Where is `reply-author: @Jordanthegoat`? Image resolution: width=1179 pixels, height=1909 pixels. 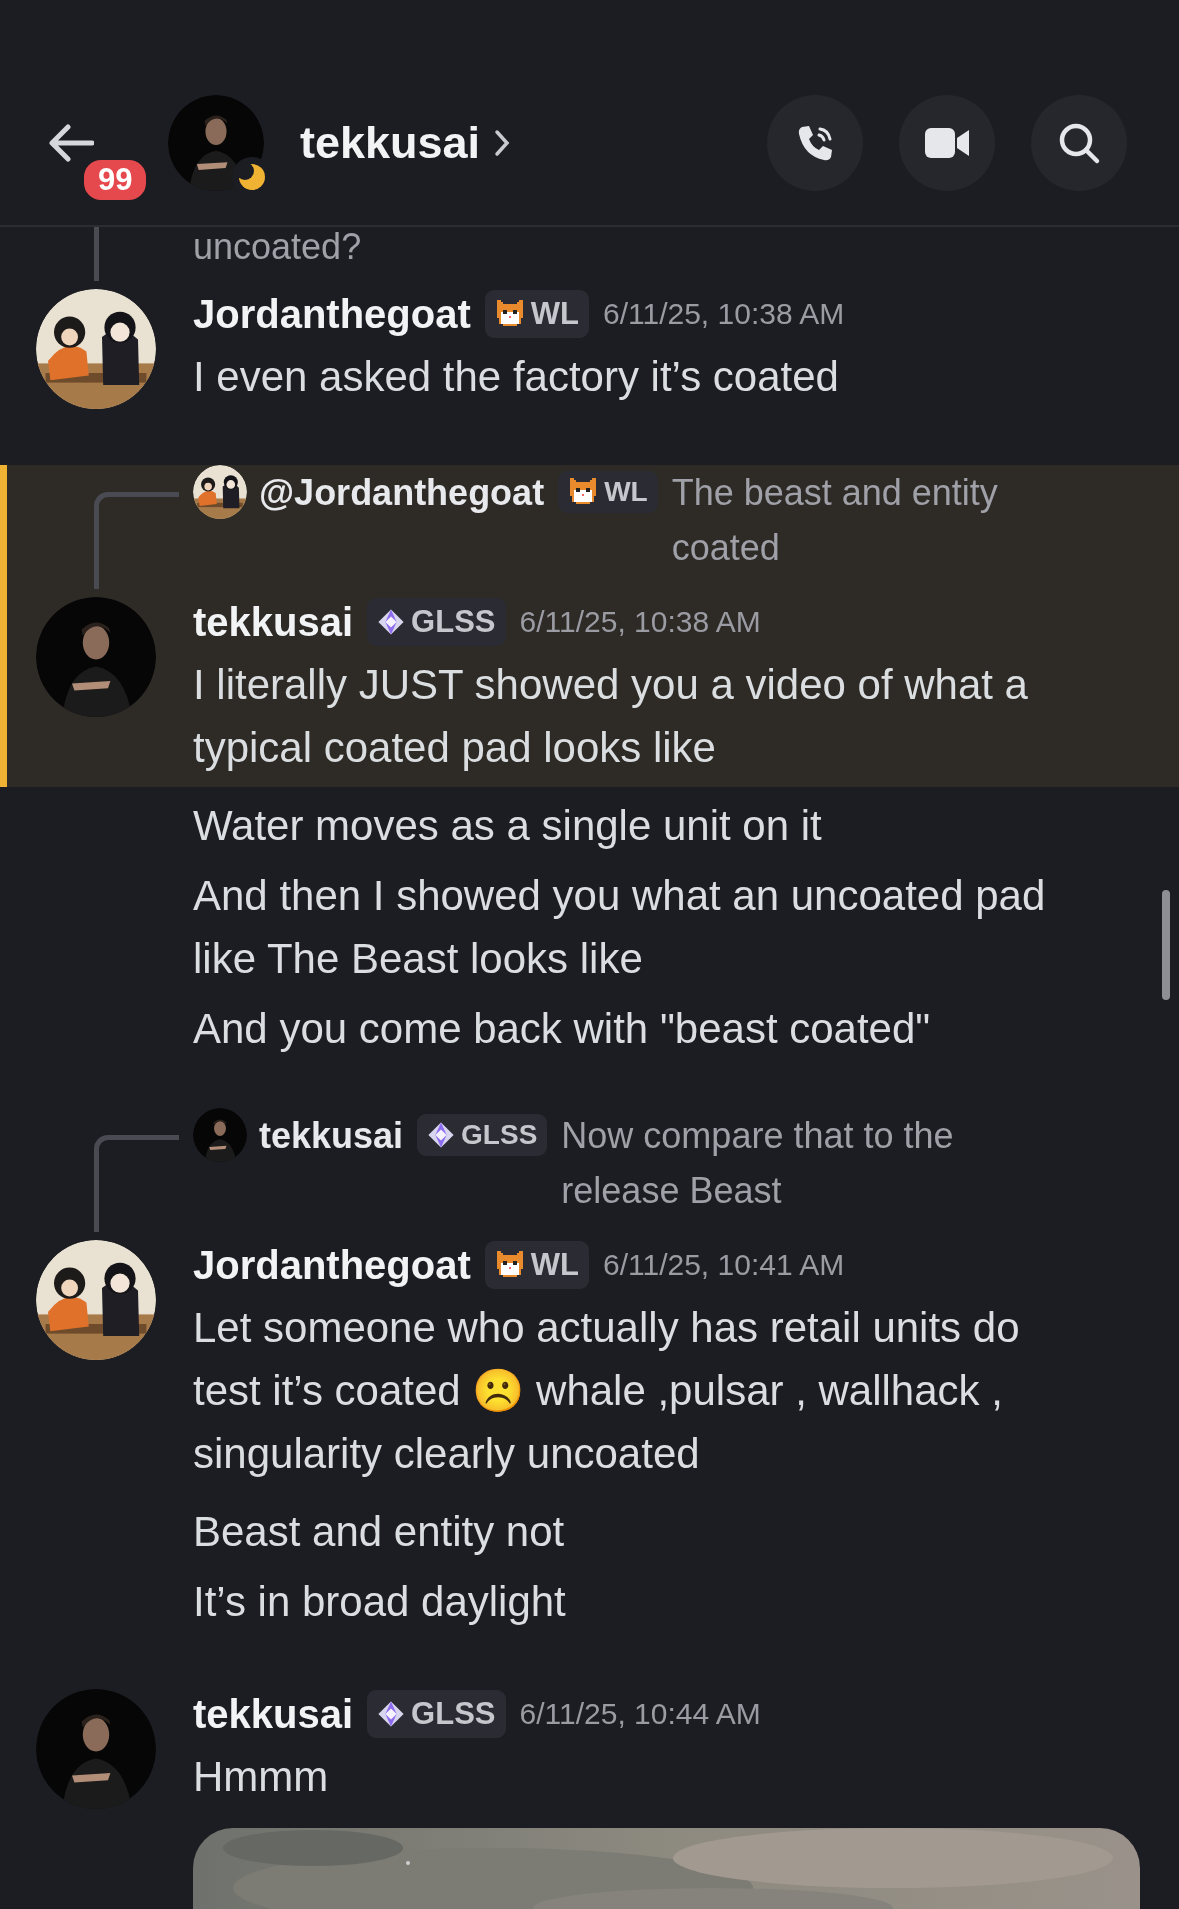
reply-author: @Jordanthegoat is located at coordinates (402, 493).